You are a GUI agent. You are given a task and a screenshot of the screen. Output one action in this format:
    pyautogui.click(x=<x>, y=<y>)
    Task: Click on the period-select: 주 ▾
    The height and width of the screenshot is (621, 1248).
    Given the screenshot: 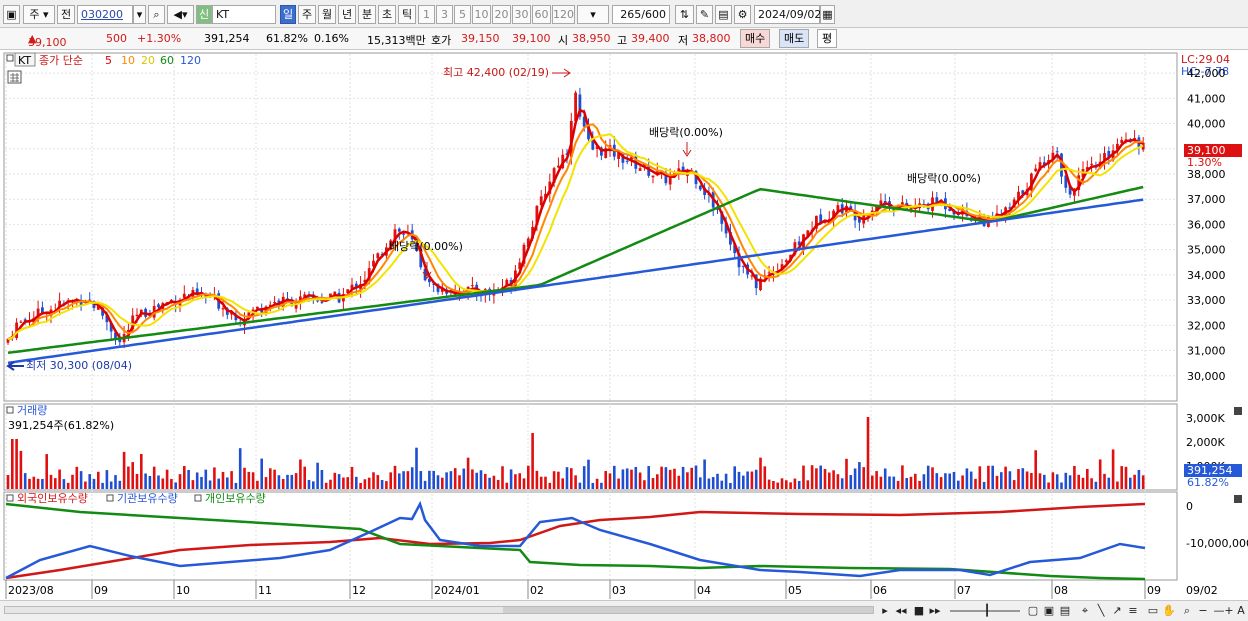 What is the action you would take?
    pyautogui.click(x=39, y=14)
    